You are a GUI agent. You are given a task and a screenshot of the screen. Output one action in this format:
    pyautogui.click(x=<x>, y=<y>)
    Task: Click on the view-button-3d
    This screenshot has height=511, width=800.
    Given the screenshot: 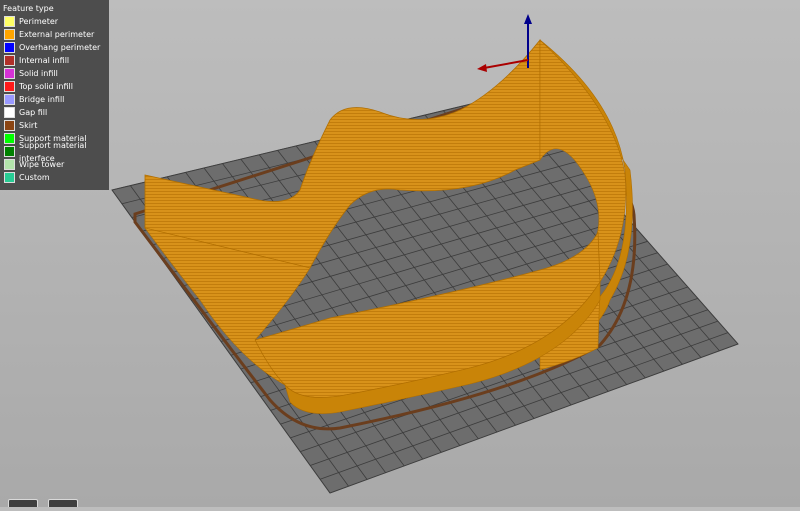 What is the action you would take?
    pyautogui.click(x=23, y=503)
    